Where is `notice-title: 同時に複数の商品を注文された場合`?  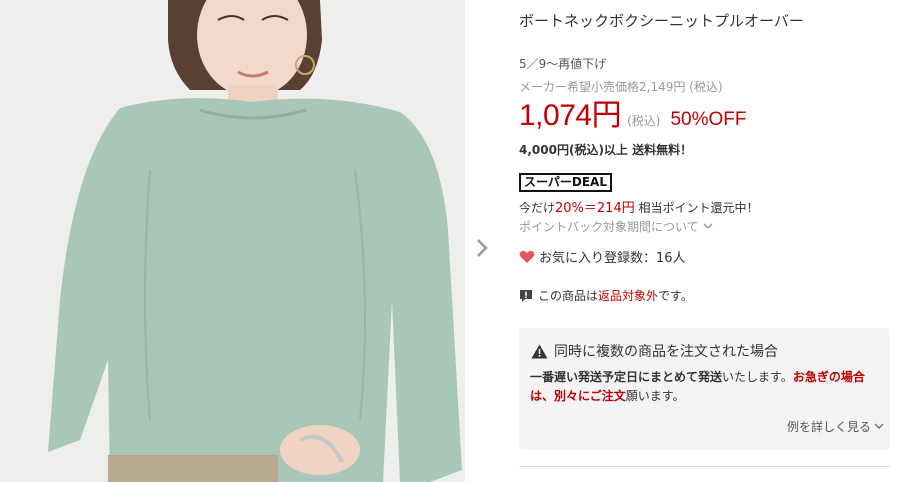
notice-title: 同時に複数の商品を注文された場合 is located at coordinates (654, 351).